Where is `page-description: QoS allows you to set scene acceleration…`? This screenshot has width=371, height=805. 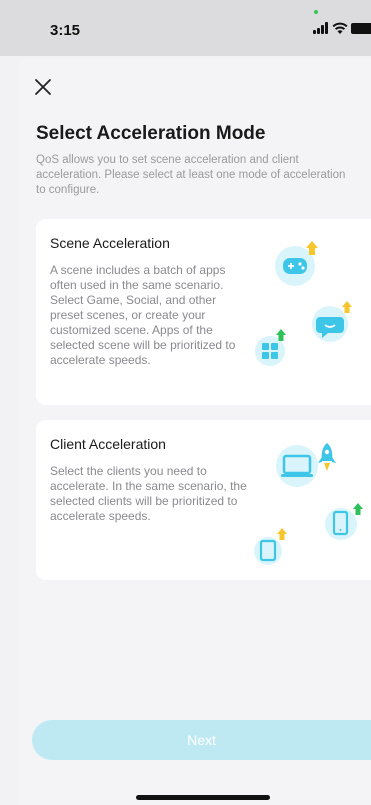 page-description: QoS allows you to set scene acceleration… is located at coordinates (191, 175).